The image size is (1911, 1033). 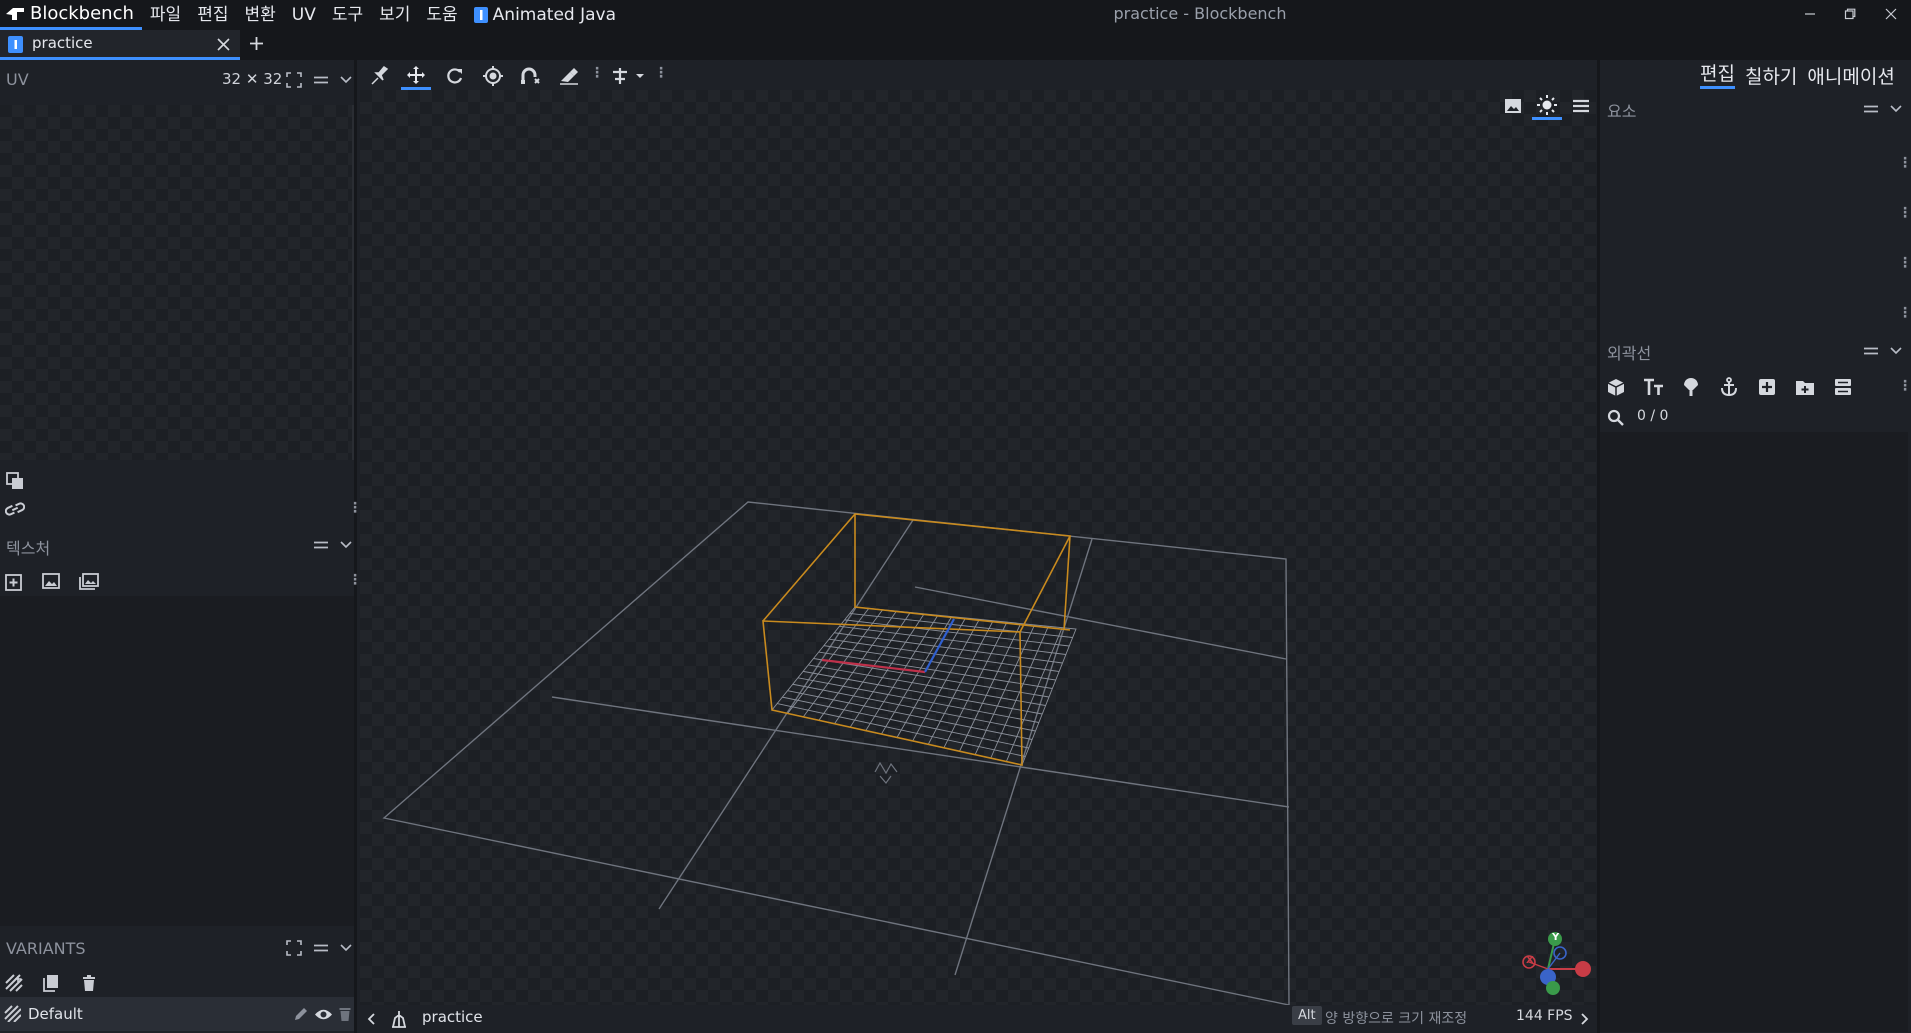 I want to click on fps-counter: 144 FPS, so click(x=1544, y=1016).